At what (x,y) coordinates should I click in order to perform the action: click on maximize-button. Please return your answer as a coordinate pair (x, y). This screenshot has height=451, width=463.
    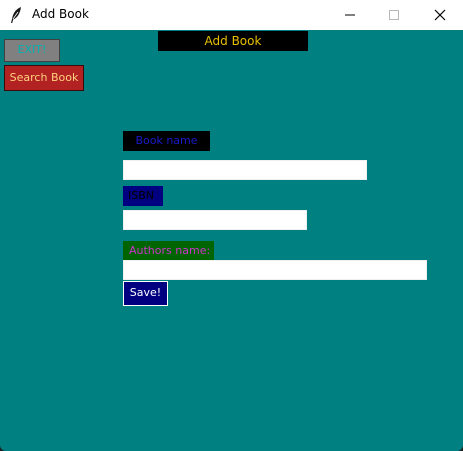
    Looking at the image, I should click on (394, 15).